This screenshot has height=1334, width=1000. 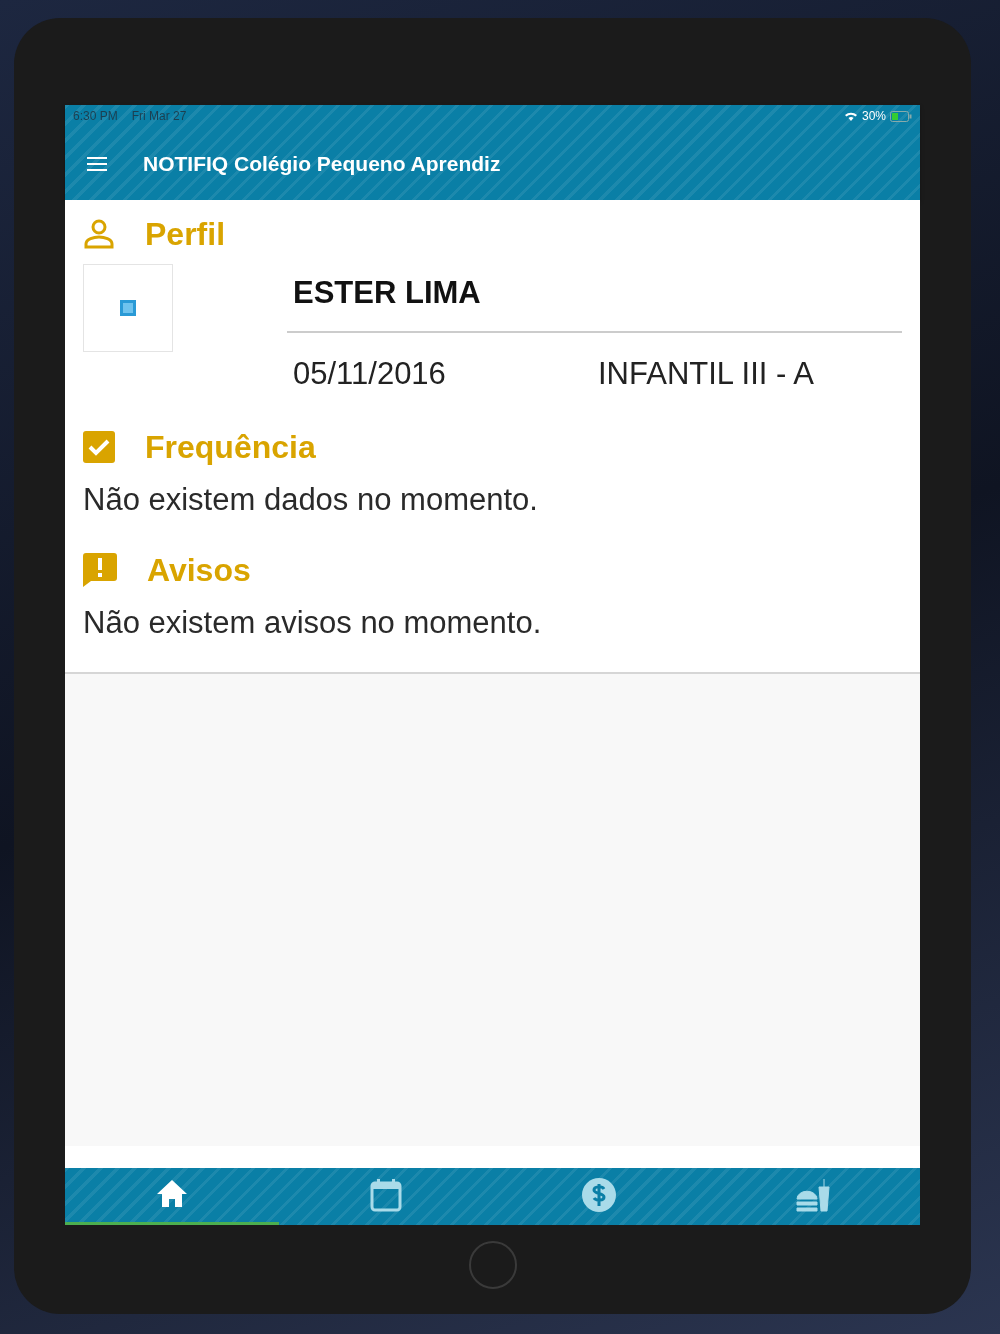 I want to click on home-button, so click(x=492, y=1265).